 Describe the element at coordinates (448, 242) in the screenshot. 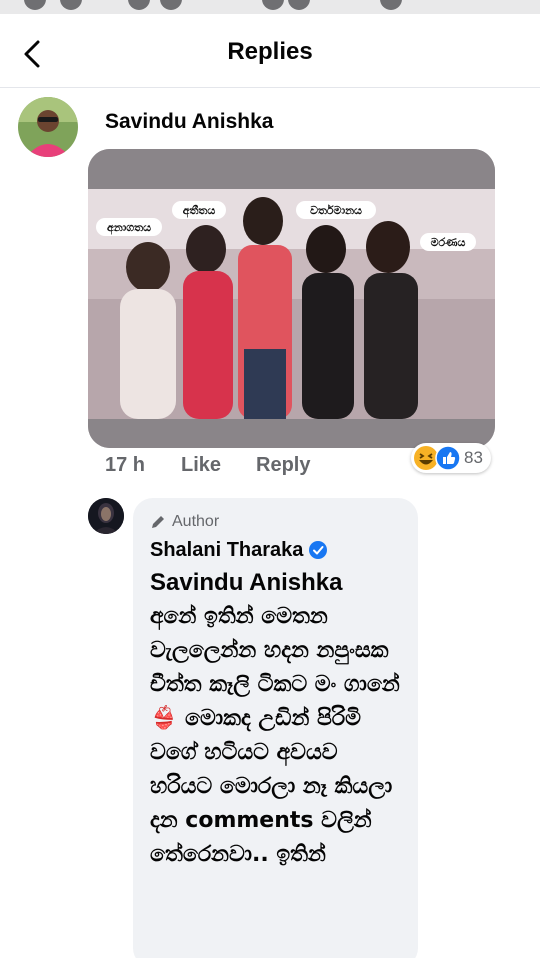

I see `photo-label: මරණය` at that location.